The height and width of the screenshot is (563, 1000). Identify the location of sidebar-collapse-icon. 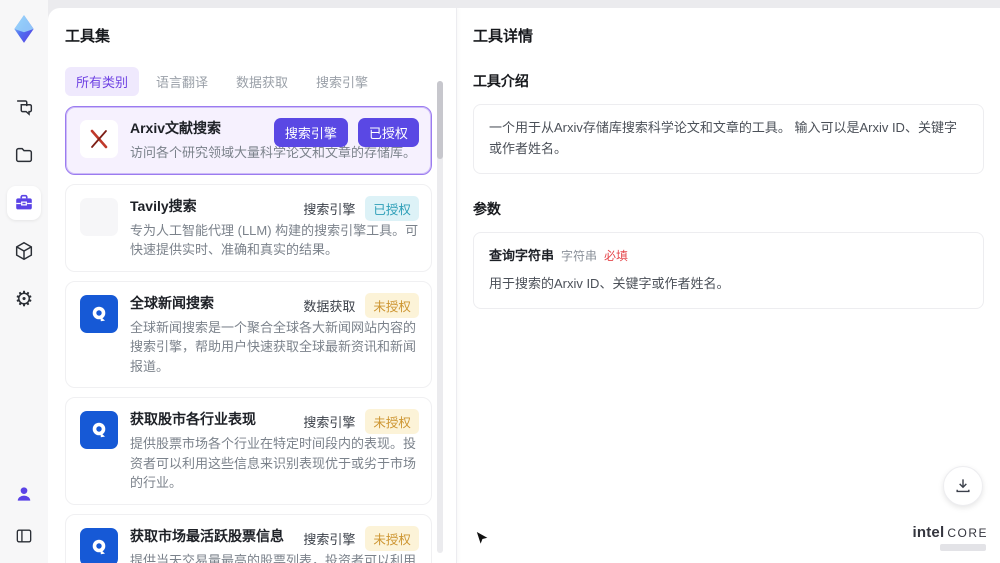
(24, 536).